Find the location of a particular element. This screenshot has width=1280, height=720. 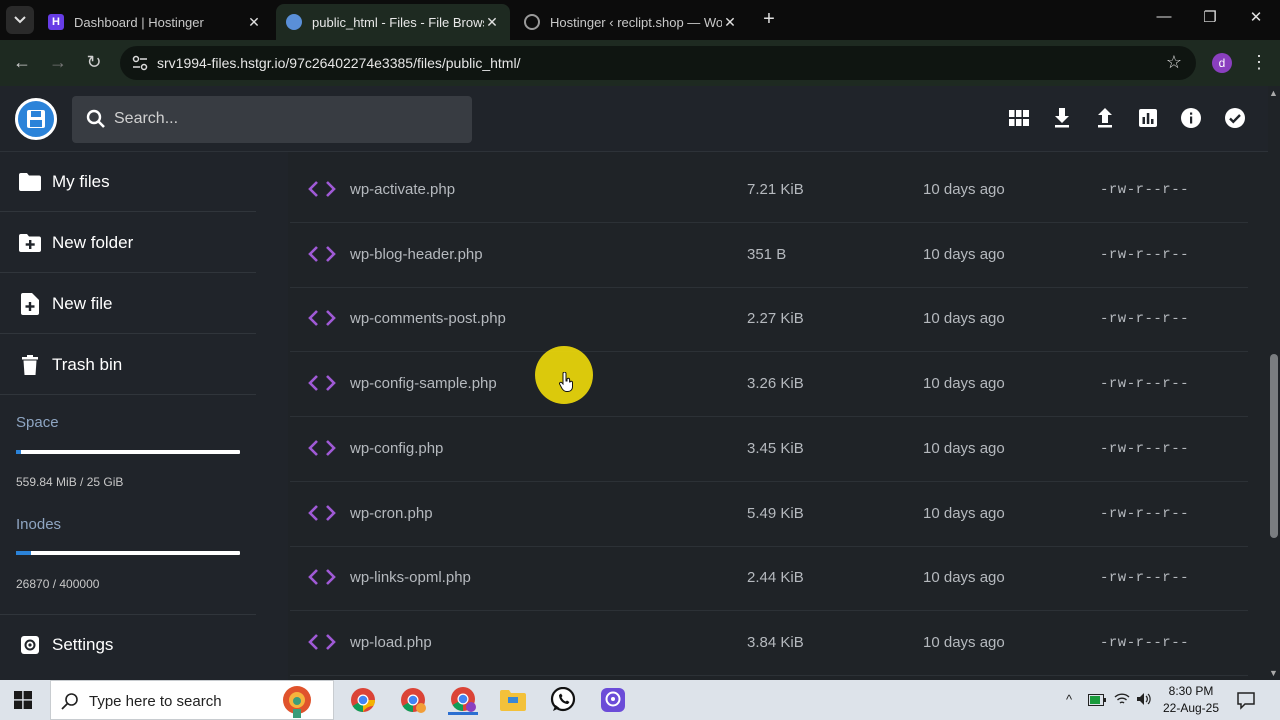

search-box is located at coordinates (272, 119).